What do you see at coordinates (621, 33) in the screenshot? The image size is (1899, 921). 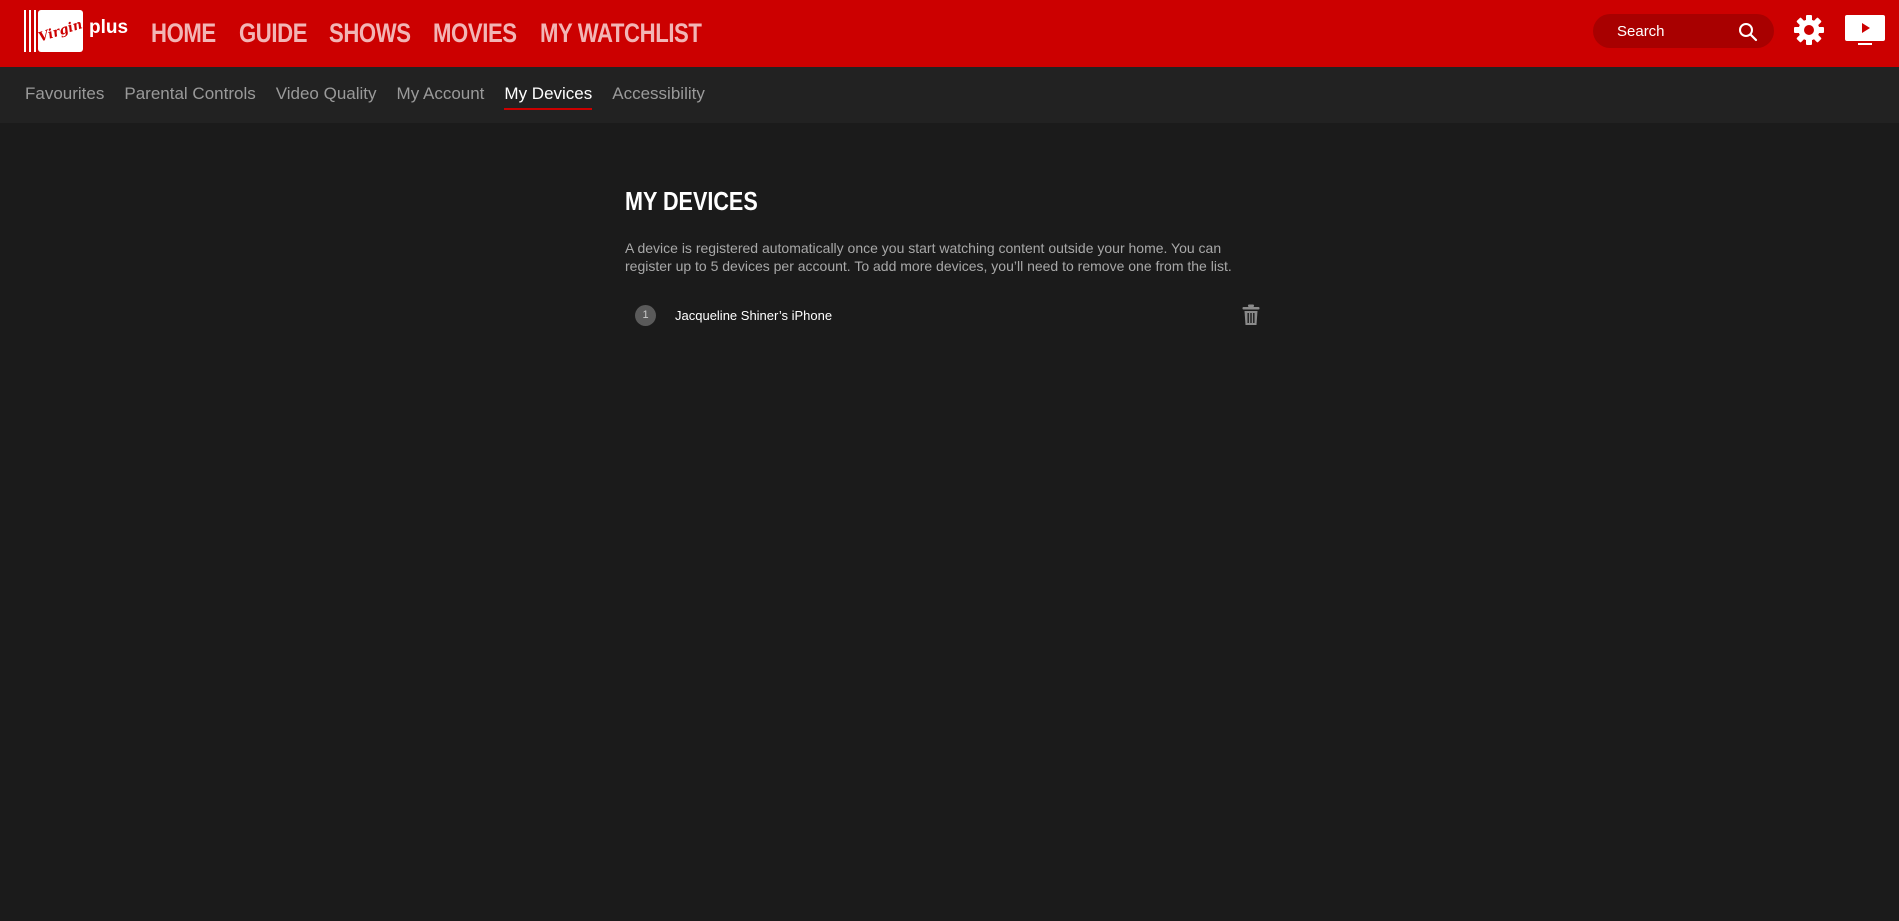 I see `nav-my-watchlist: MY WATCHLIST` at bounding box center [621, 33].